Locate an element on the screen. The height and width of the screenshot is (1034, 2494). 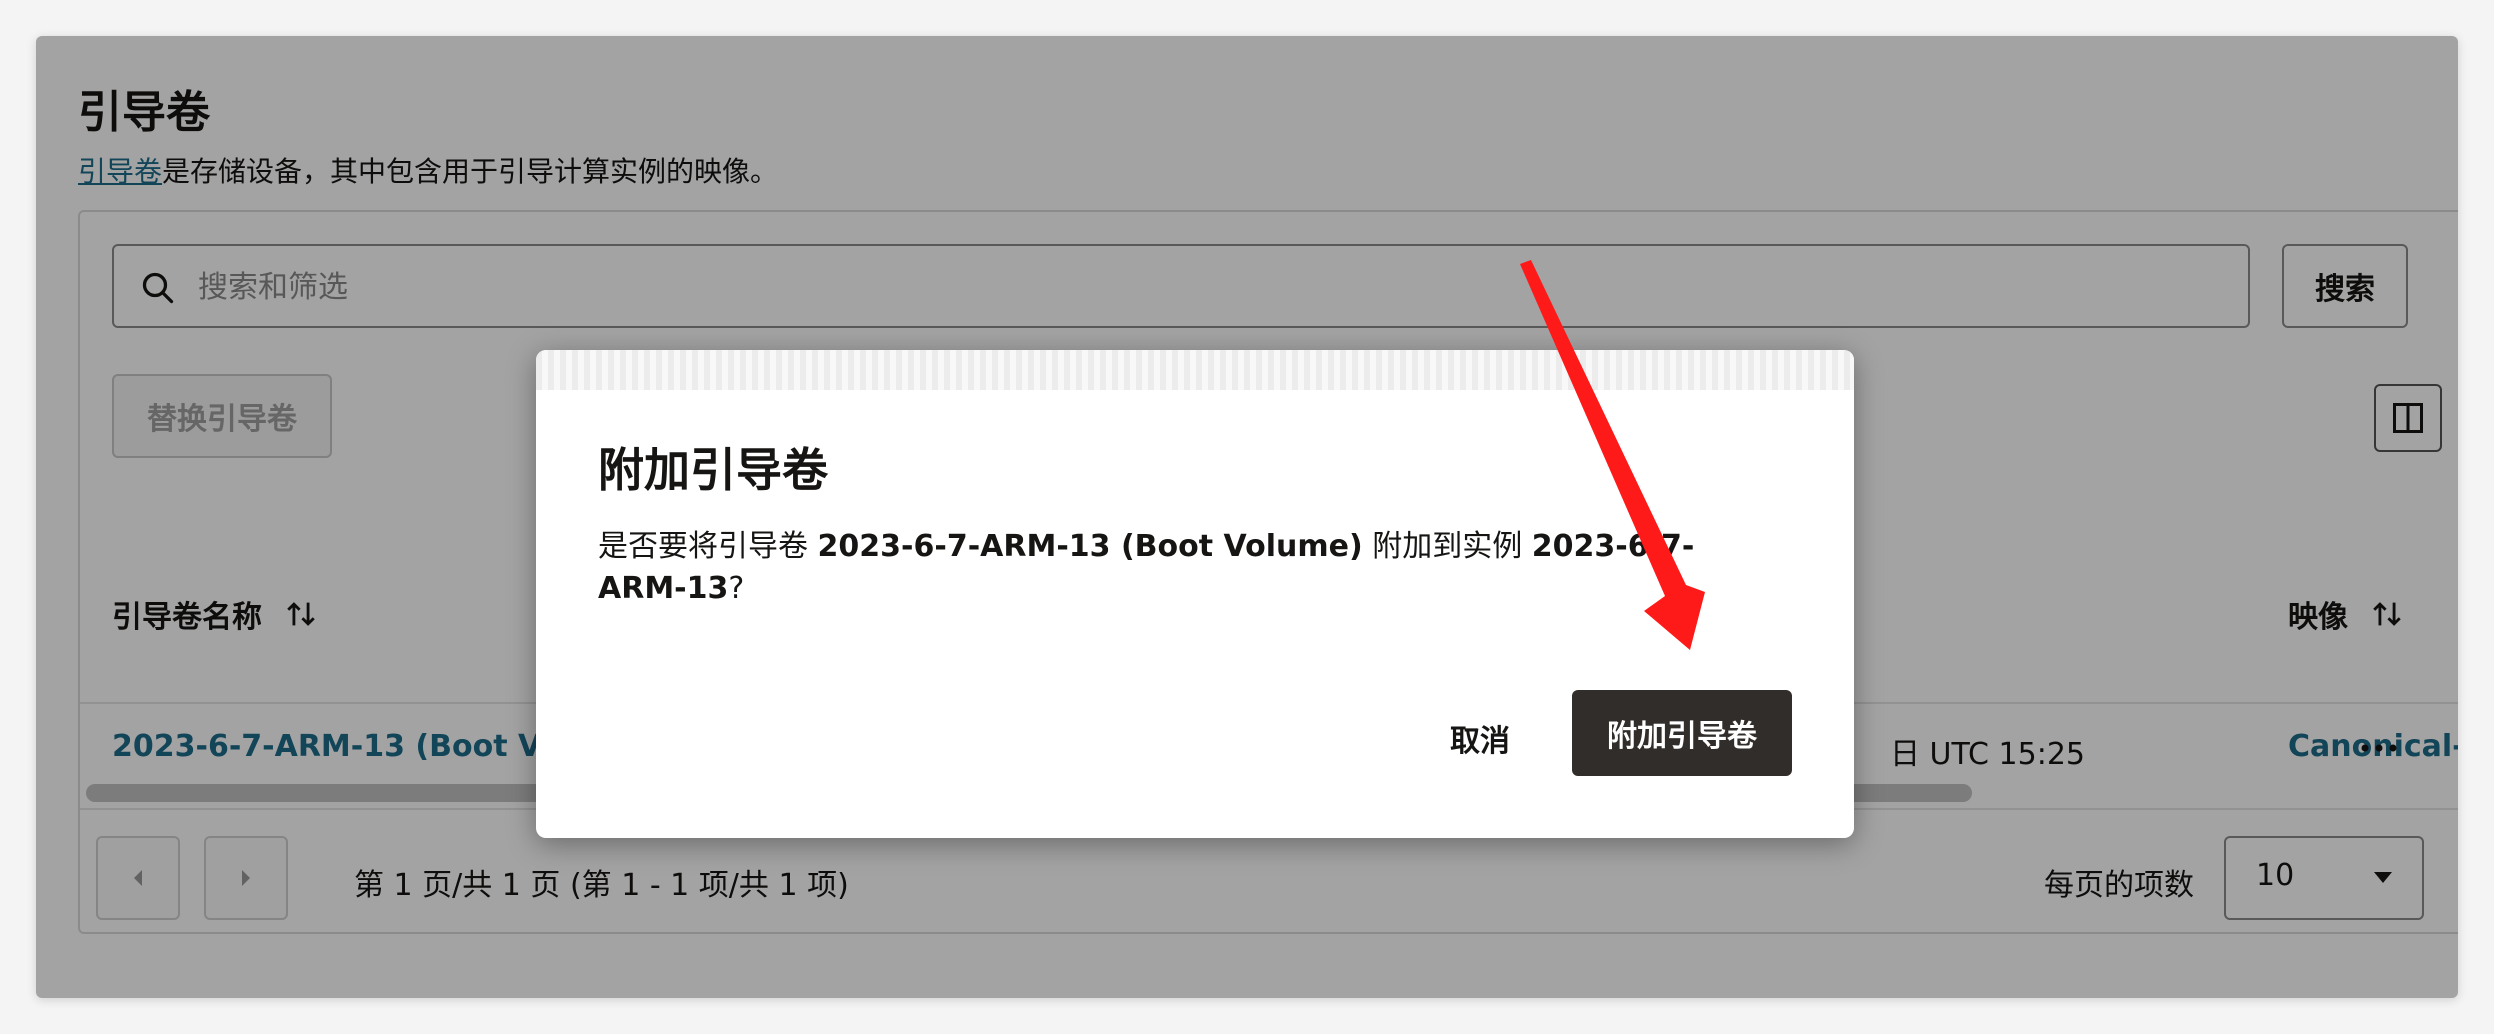
dialog-title: 附加引导卷 is located at coordinates (713, 470).